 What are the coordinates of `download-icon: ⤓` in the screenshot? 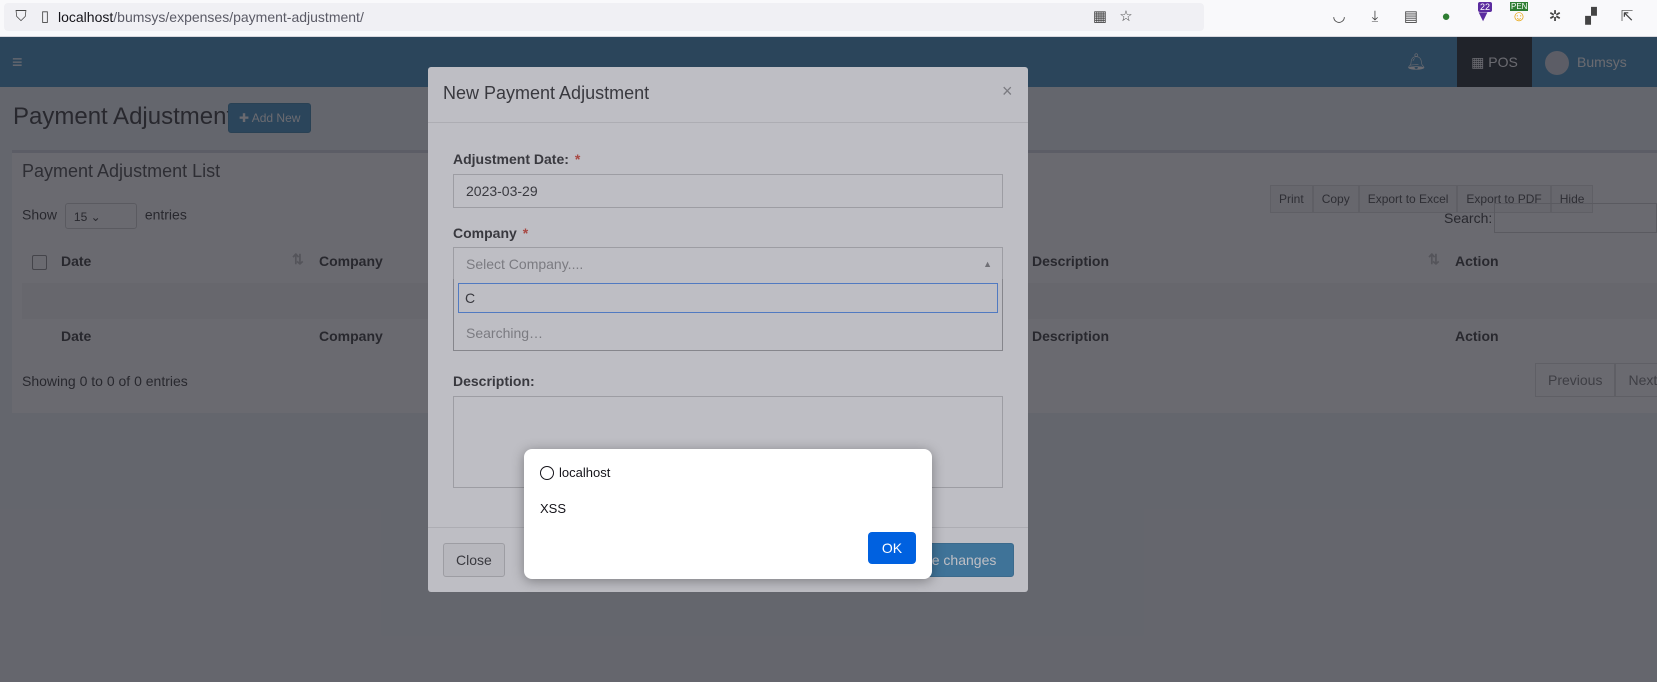 It's located at (1375, 17).